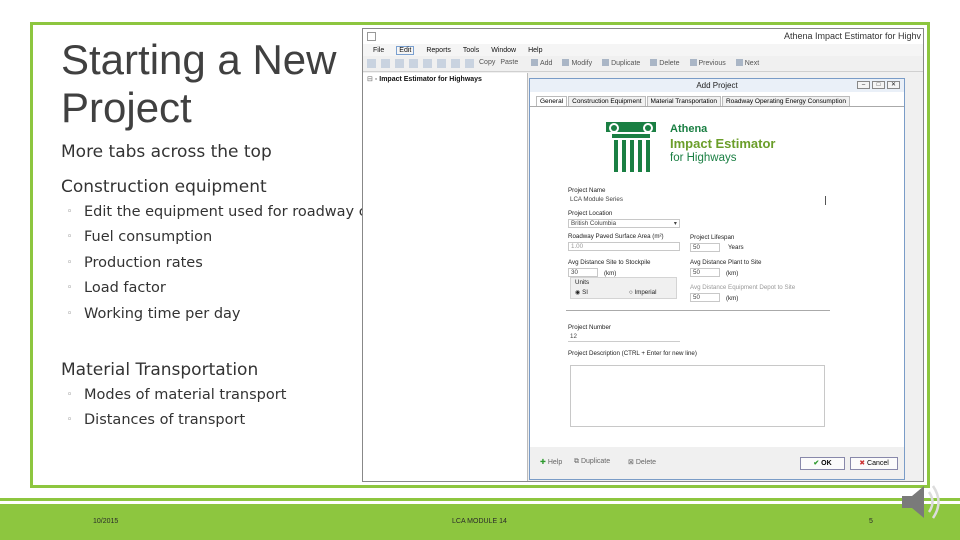  I want to click on lifespan-unit: Years, so click(736, 247).